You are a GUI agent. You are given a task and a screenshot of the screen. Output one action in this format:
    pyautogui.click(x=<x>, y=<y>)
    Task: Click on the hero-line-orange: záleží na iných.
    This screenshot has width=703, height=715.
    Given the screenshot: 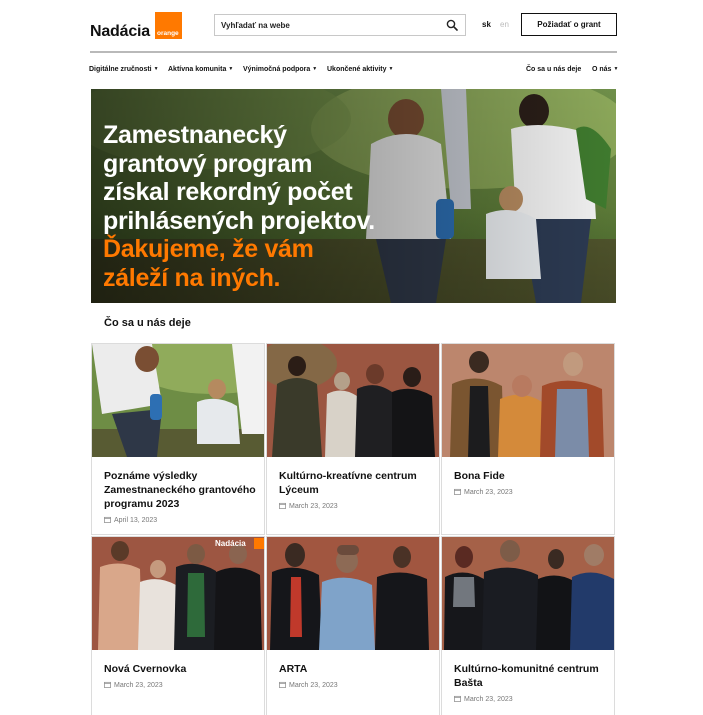 What is the action you would take?
    pyautogui.click(x=192, y=277)
    